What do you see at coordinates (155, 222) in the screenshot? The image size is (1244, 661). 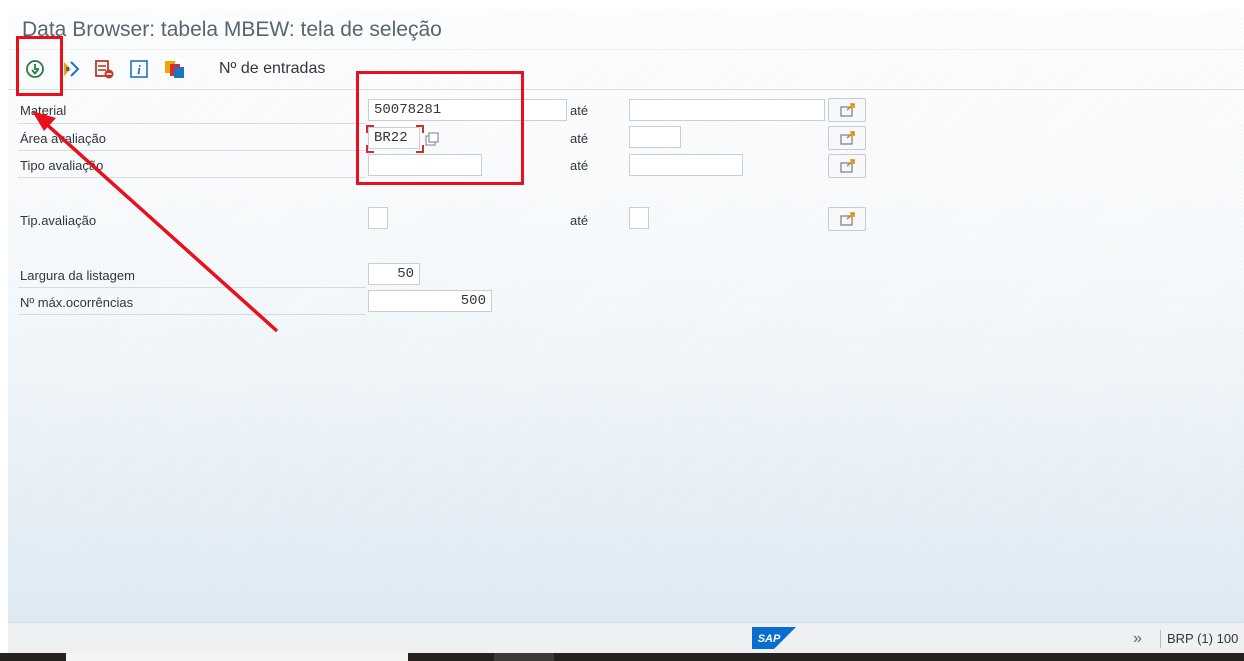 I see `annotation-arrow` at bounding box center [155, 222].